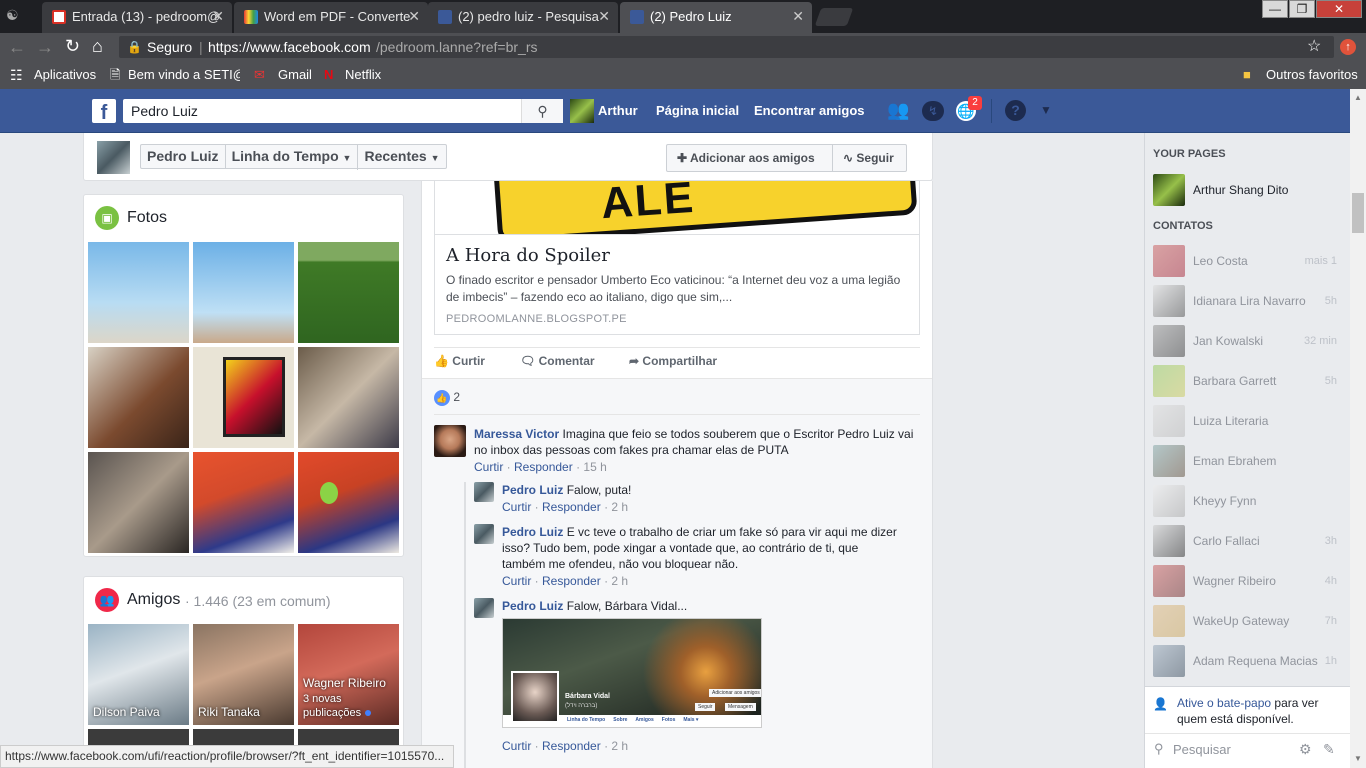 The width and height of the screenshot is (1366, 768). I want to click on close-window-button: ✕, so click(1339, 9).